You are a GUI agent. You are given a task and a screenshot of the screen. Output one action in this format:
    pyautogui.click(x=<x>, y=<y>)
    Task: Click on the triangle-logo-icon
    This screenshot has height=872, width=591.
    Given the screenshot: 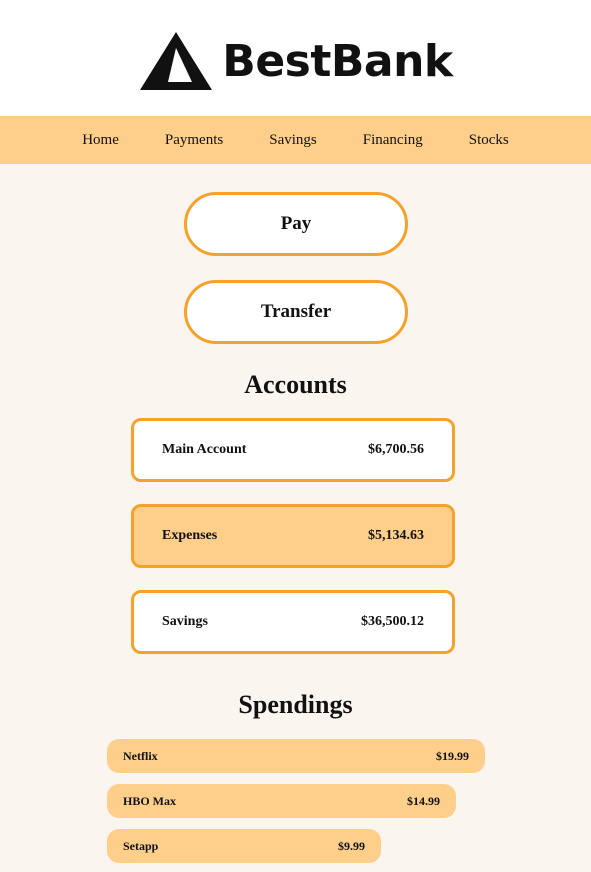 What is the action you would take?
    pyautogui.click(x=176, y=61)
    